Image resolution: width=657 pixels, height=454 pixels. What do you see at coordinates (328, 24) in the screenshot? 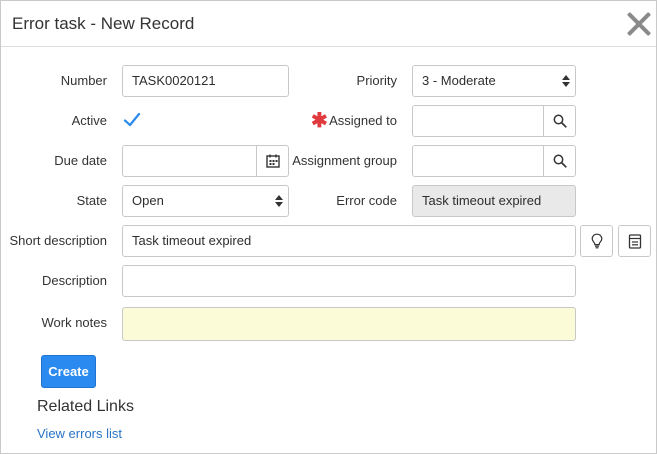
I see `modal-header: Error task - New Record` at bounding box center [328, 24].